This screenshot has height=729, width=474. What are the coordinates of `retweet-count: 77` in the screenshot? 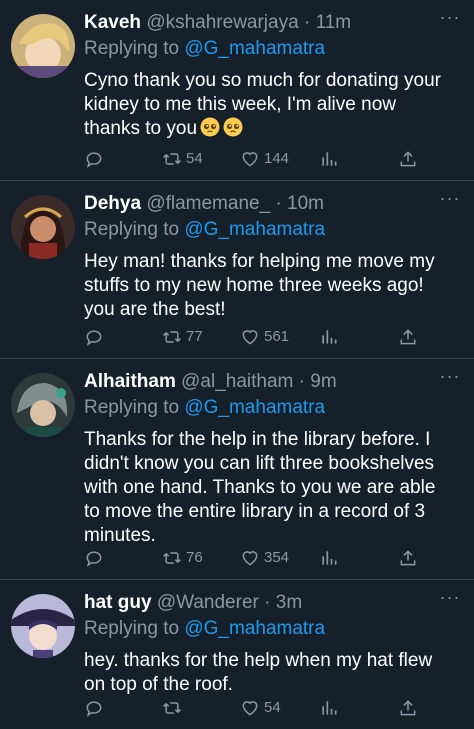 It's located at (194, 336).